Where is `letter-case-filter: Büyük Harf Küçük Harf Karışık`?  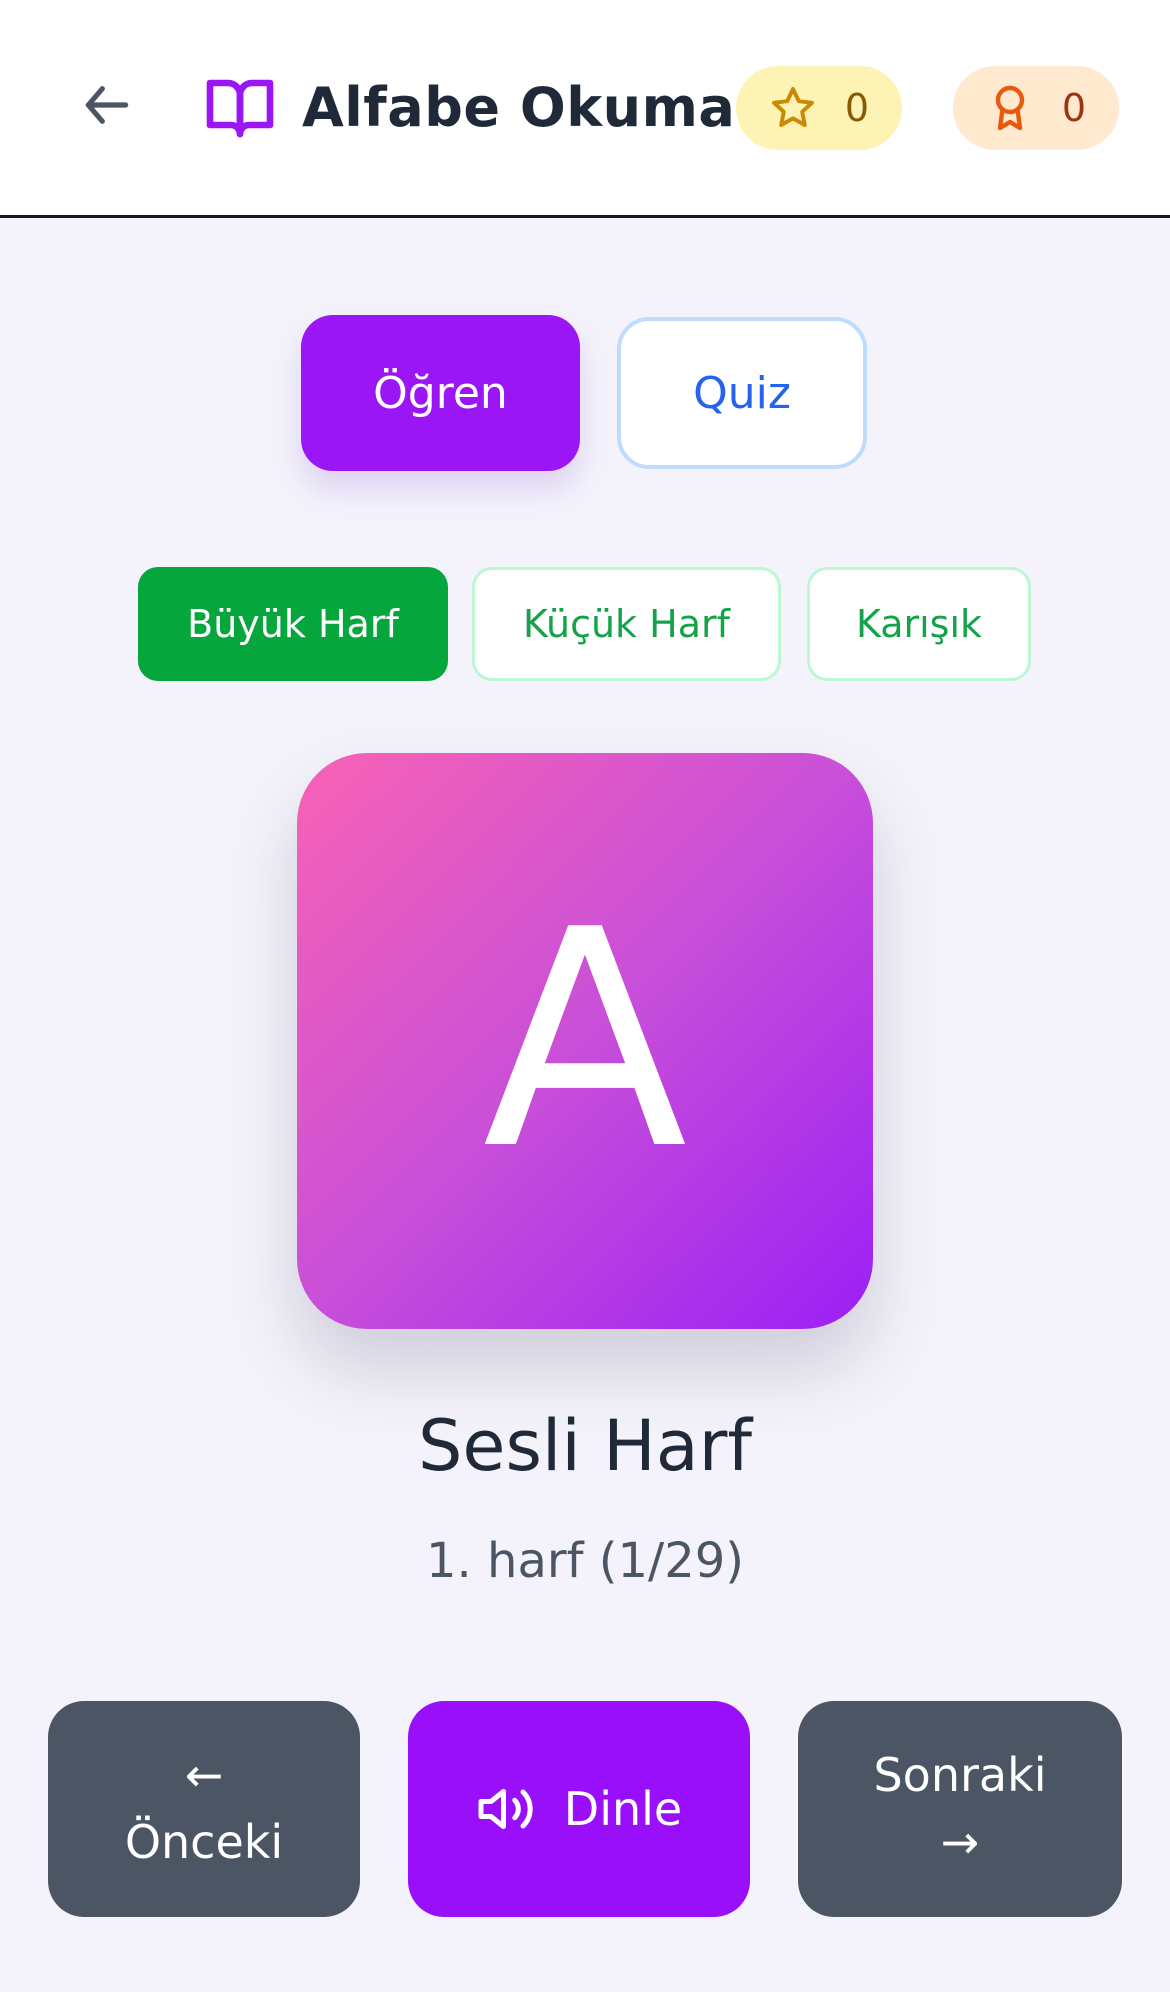 letter-case-filter: Büyük Harf Küçük Harf Karışık is located at coordinates (585, 624).